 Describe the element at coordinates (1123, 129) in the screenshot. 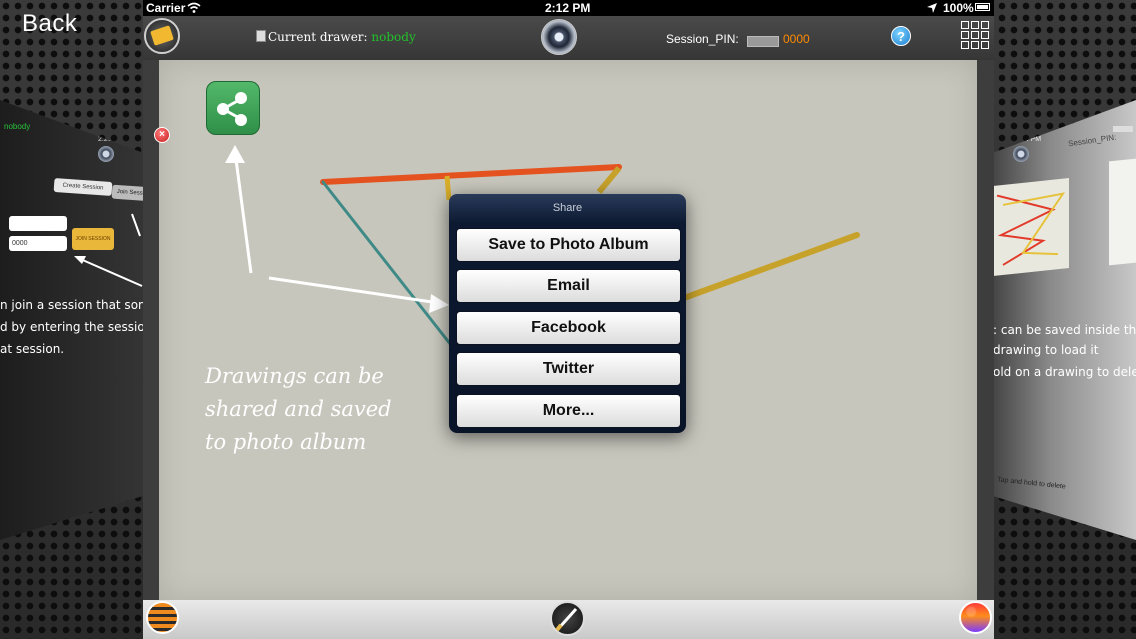

I see `right-pin-field` at that location.